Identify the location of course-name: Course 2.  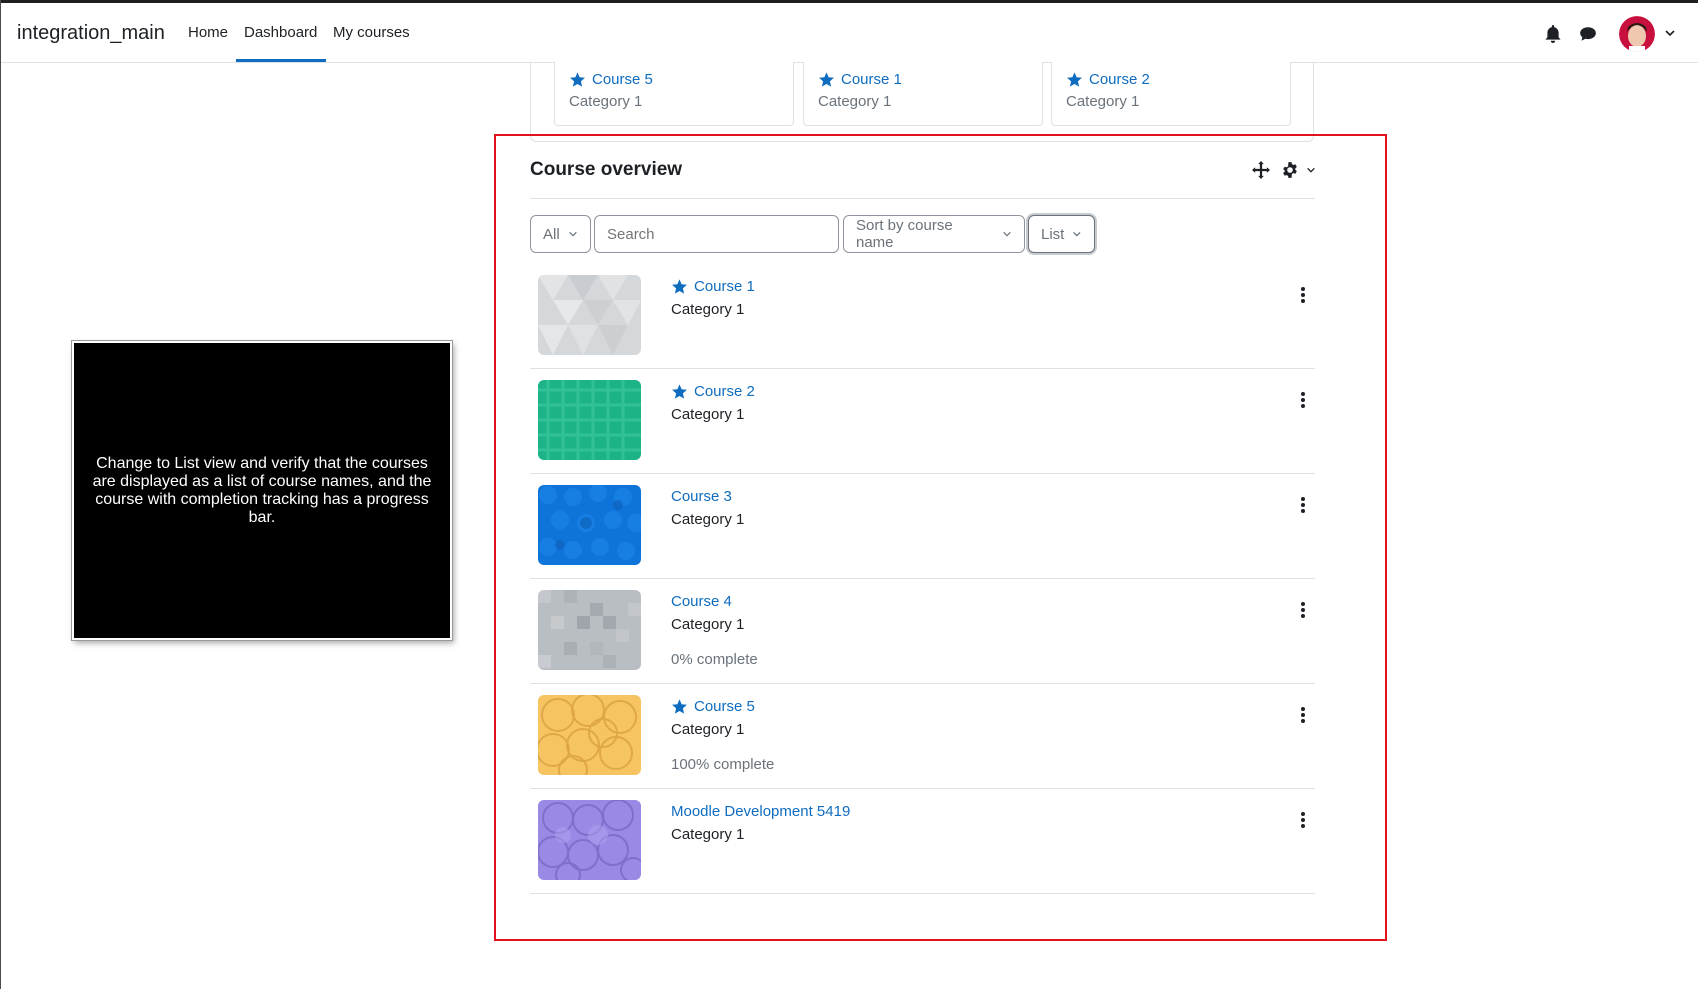
(724, 391).